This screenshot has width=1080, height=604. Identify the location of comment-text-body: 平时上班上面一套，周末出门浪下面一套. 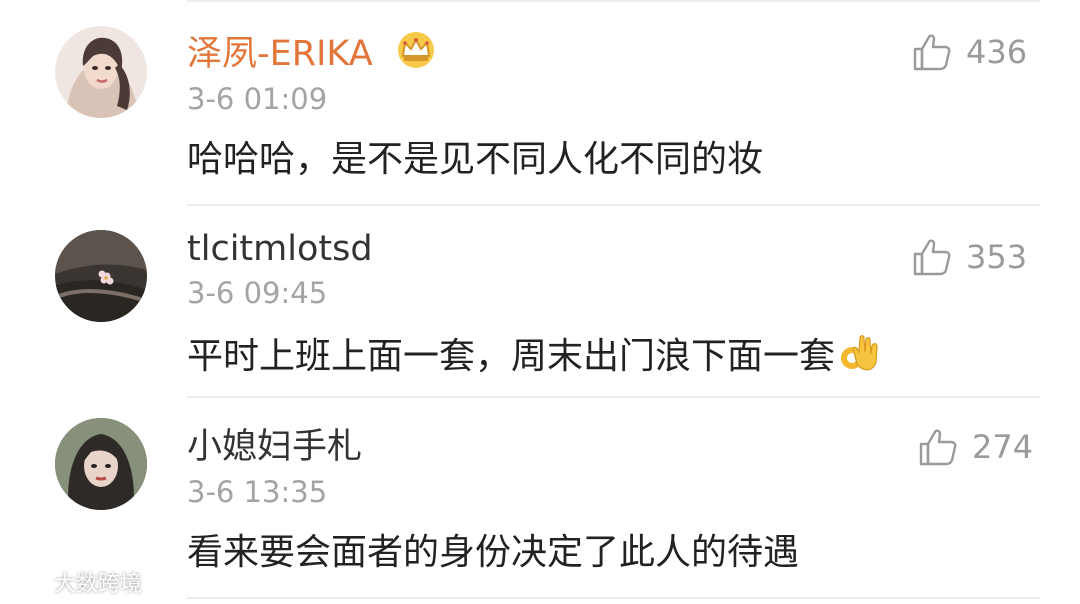
(511, 356).